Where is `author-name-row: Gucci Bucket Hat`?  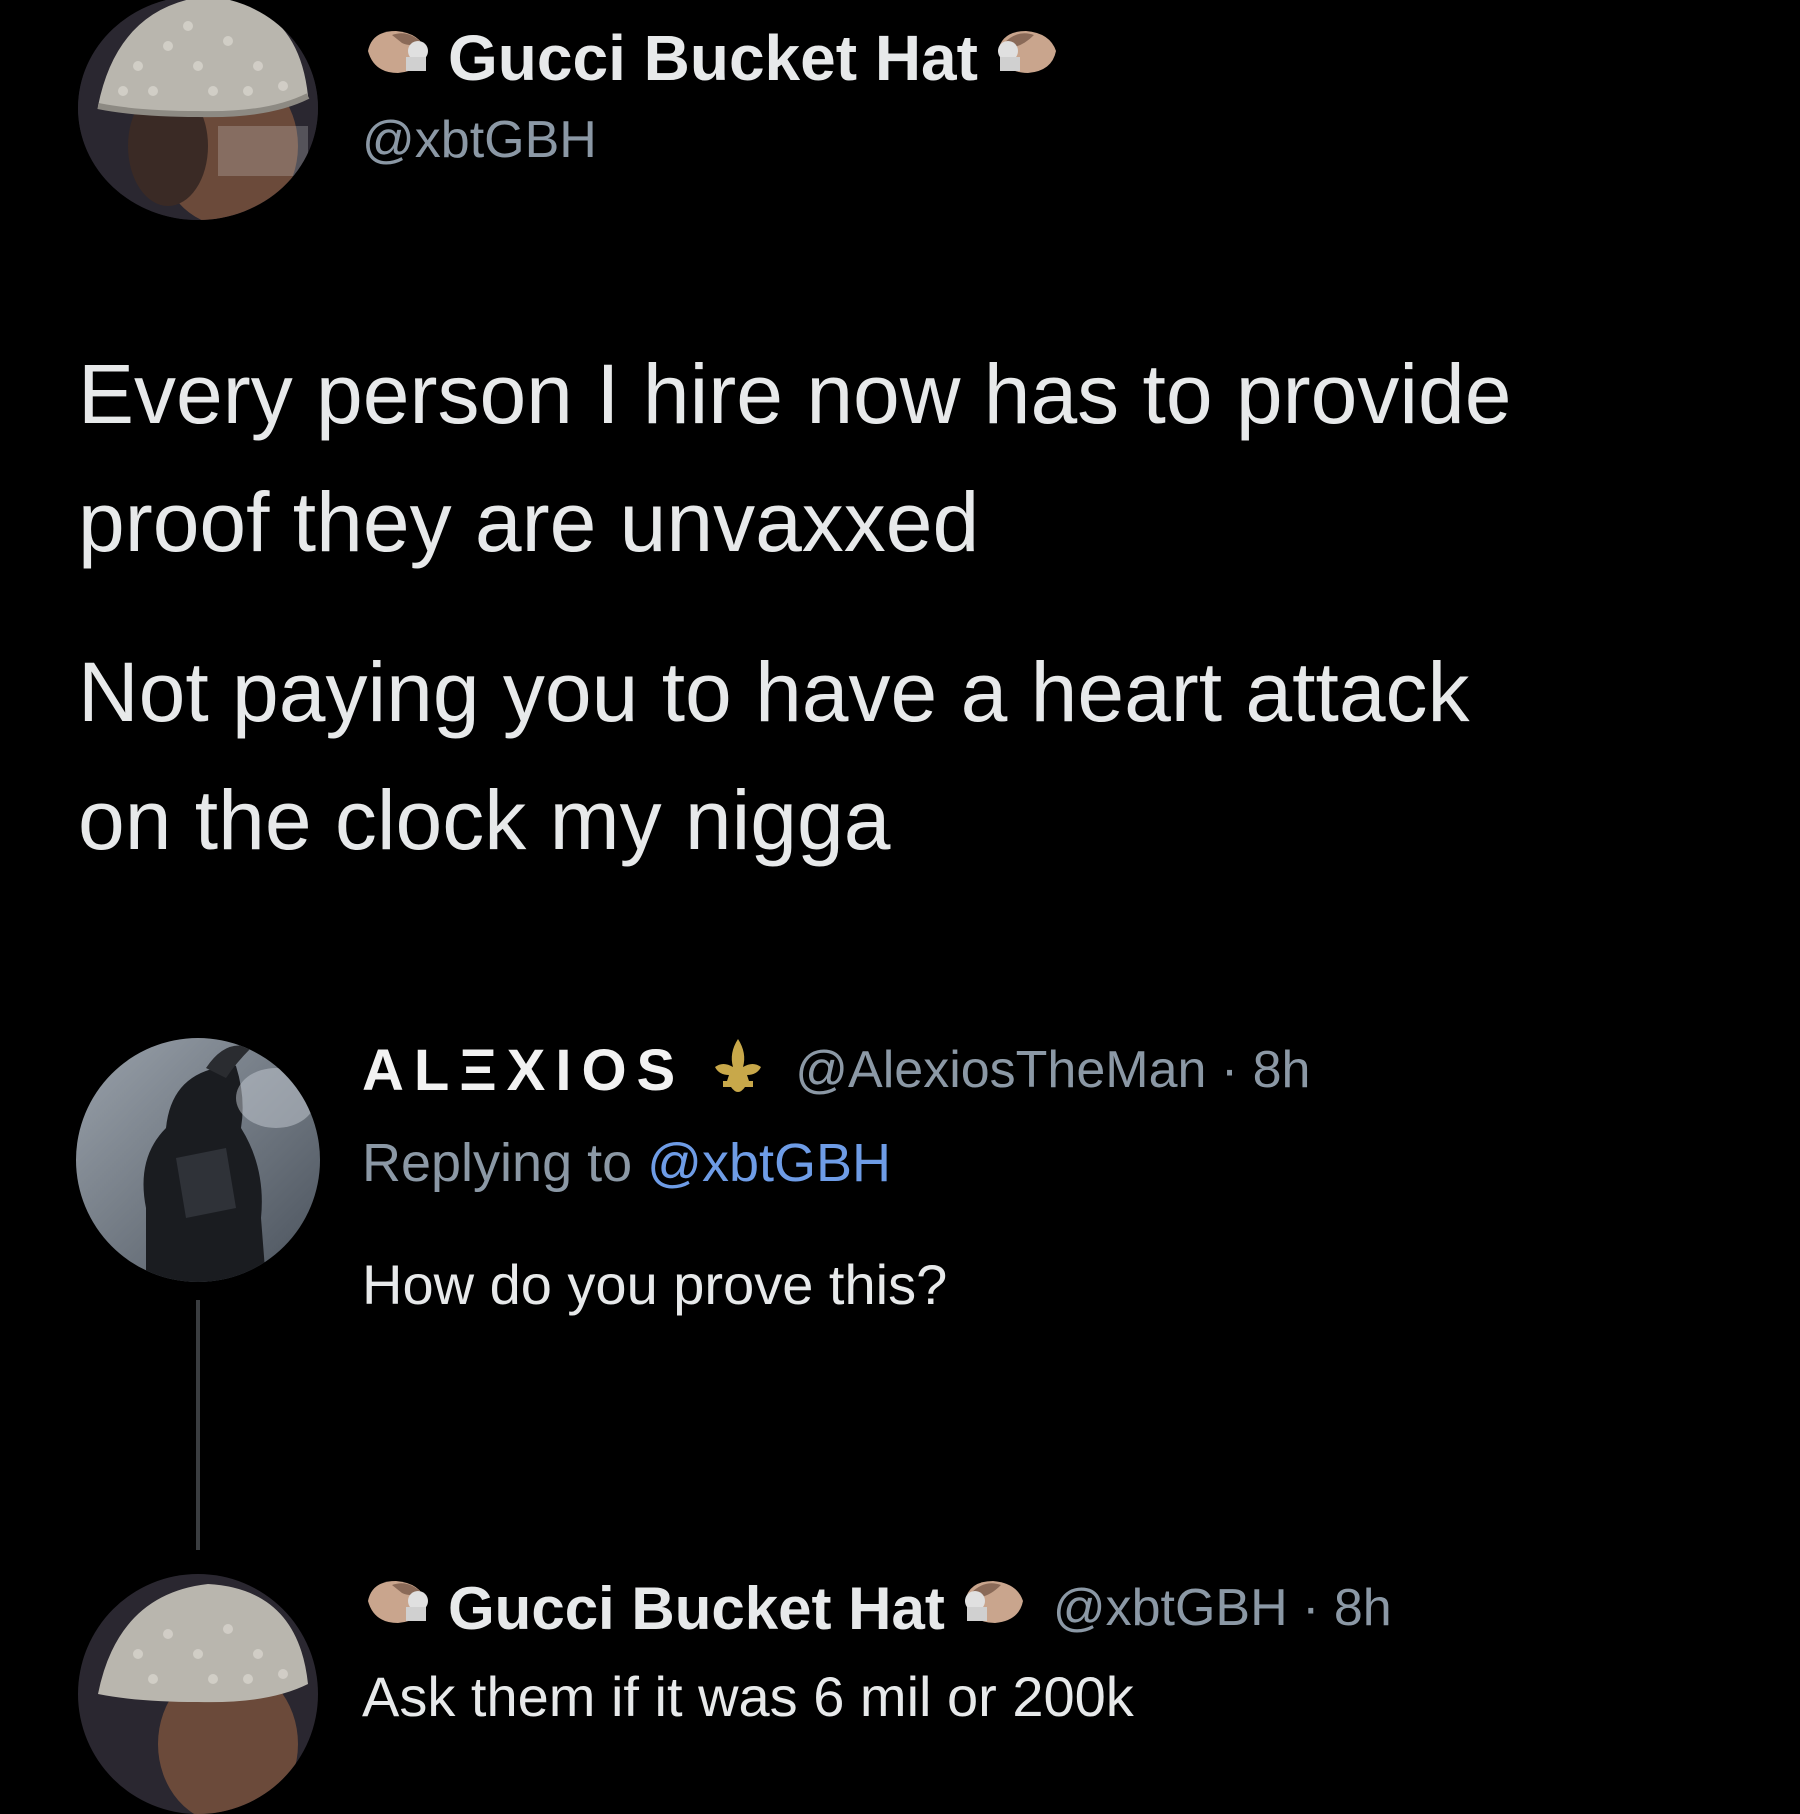 author-name-row: Gucci Bucket Hat is located at coordinates (713, 58).